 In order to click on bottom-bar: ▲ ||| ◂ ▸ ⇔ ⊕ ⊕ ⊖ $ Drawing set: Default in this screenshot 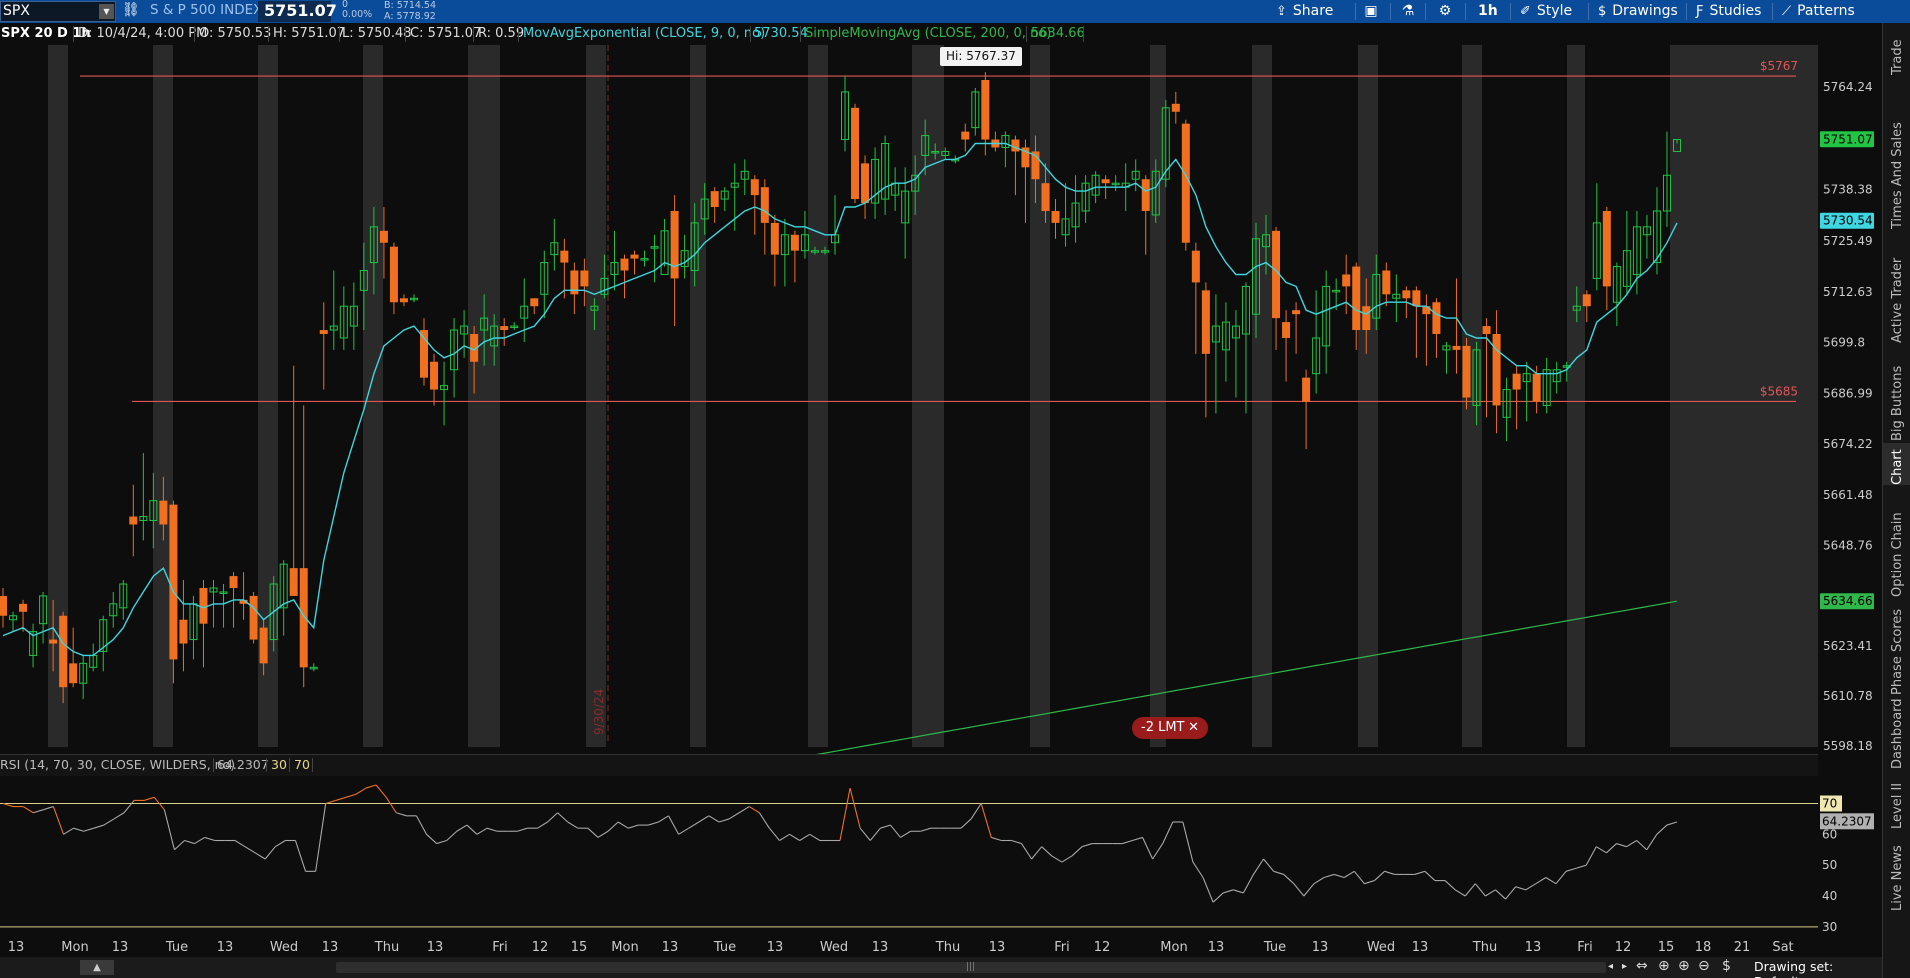, I will do `click(941, 967)`.